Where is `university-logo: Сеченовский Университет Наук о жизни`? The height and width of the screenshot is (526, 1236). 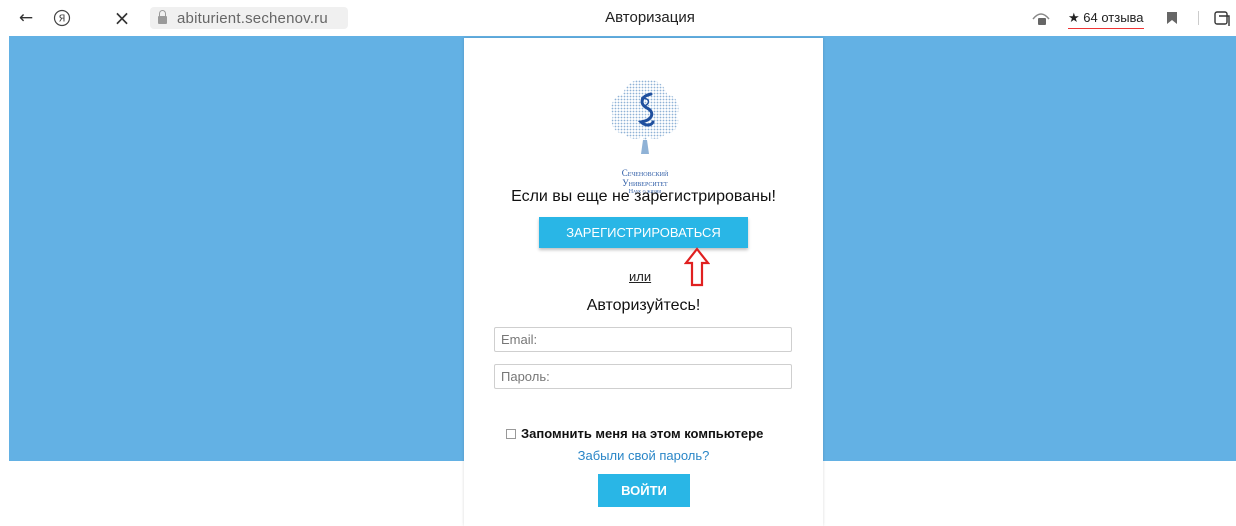 university-logo: Сеченовский Университет Наук о жизни is located at coordinates (645, 134).